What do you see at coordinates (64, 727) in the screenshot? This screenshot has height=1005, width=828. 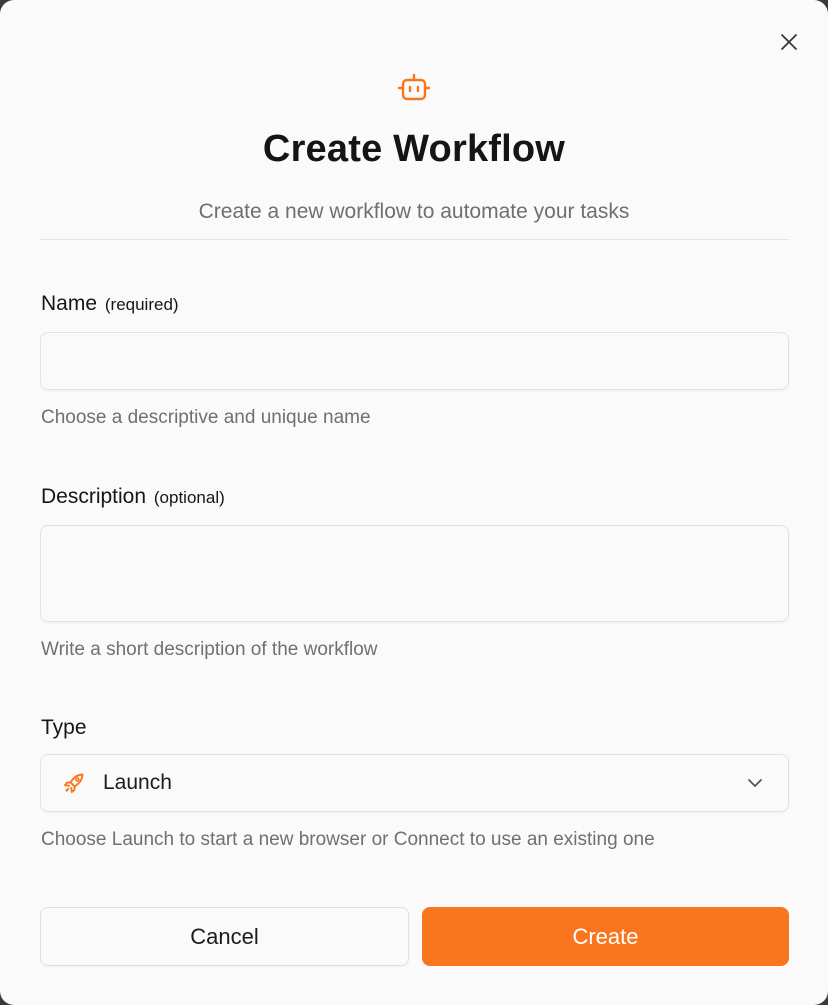 I see `type-label: Type` at bounding box center [64, 727].